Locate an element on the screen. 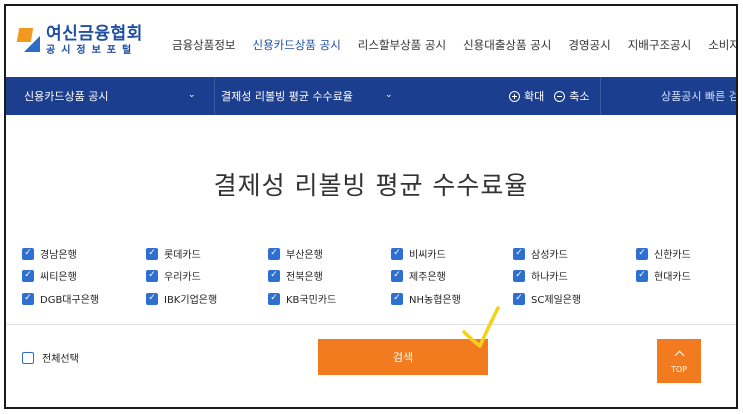 The height and width of the screenshot is (414, 743). subcategory-select: 결제성 리볼빙 평균 수수료율 ⌄ is located at coordinates (309, 96).